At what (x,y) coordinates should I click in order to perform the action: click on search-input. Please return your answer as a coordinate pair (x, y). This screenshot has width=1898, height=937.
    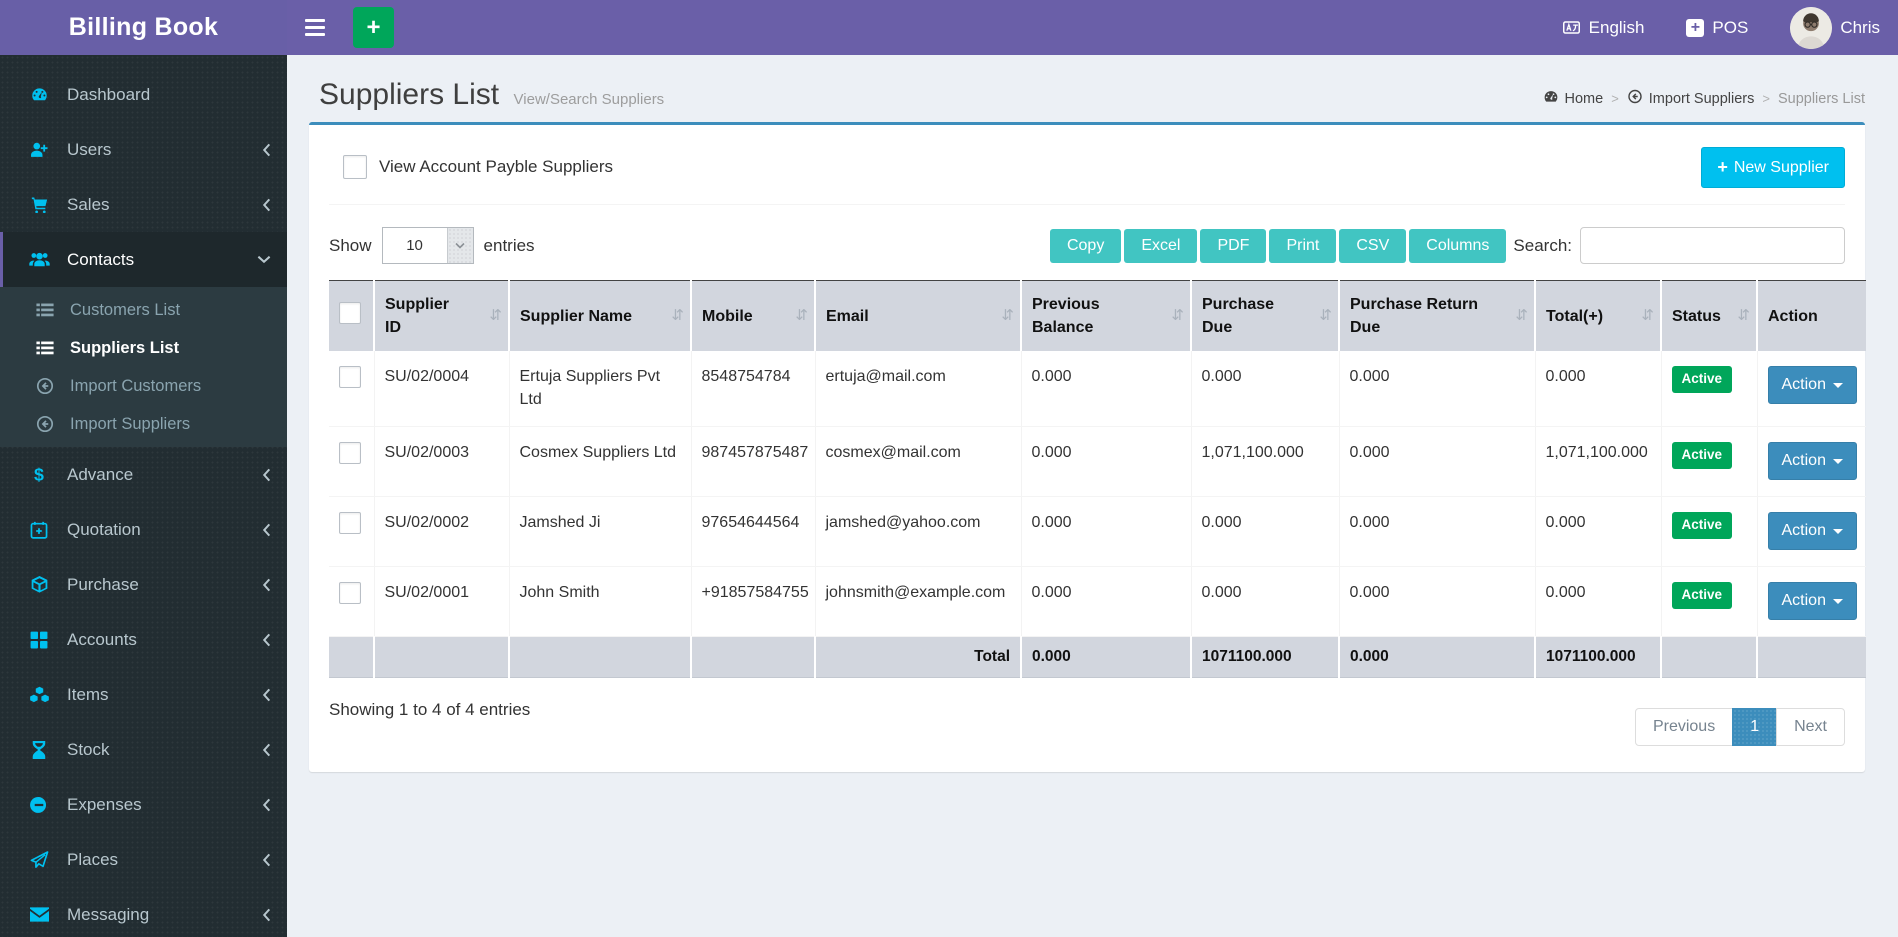
    Looking at the image, I should click on (1712, 245).